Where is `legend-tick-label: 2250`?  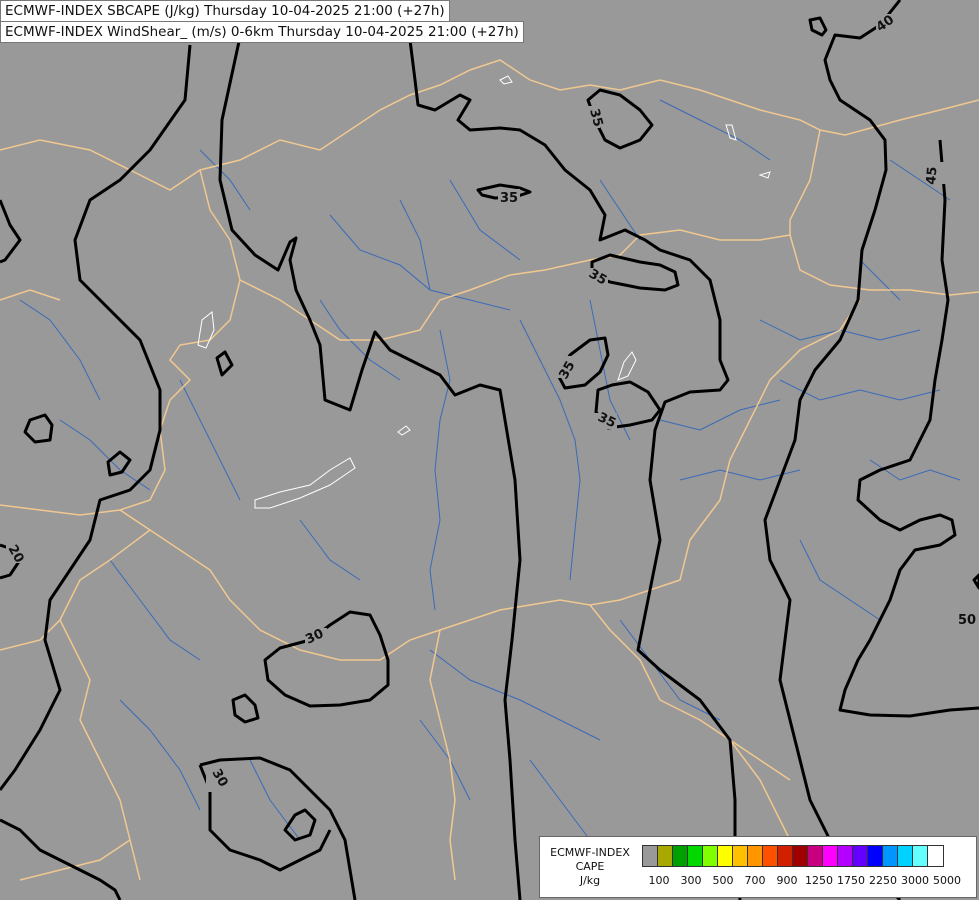
legend-tick-label: 2250 is located at coordinates (883, 880).